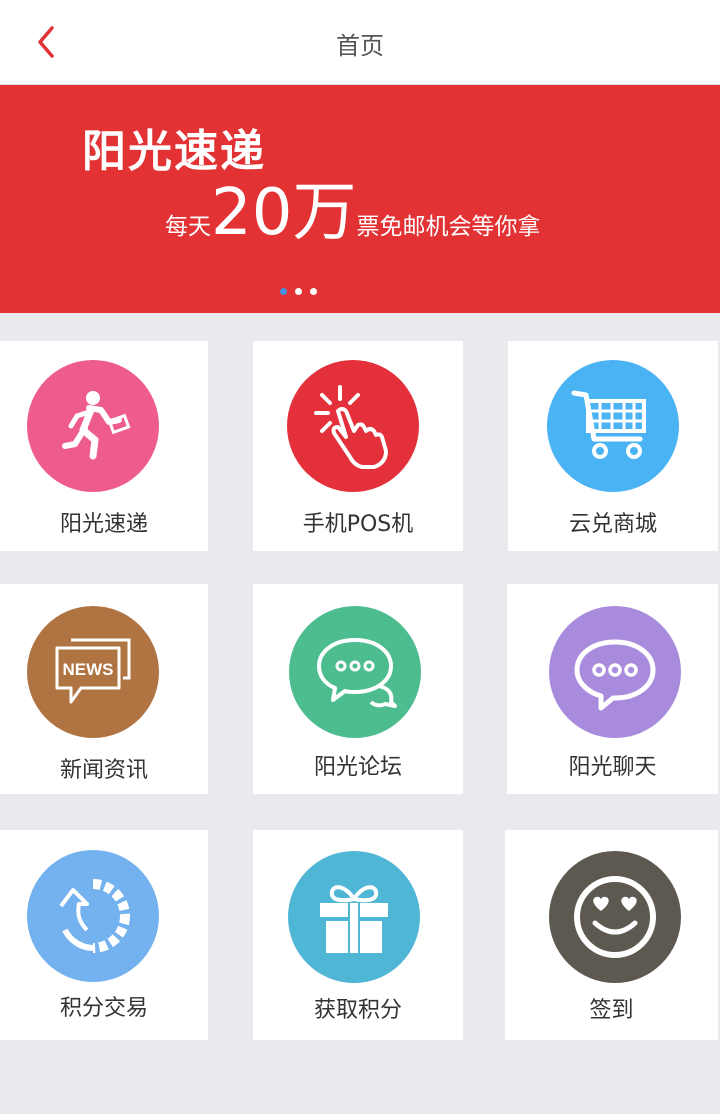  I want to click on banner-sub-prefix: 每天, so click(188, 227).